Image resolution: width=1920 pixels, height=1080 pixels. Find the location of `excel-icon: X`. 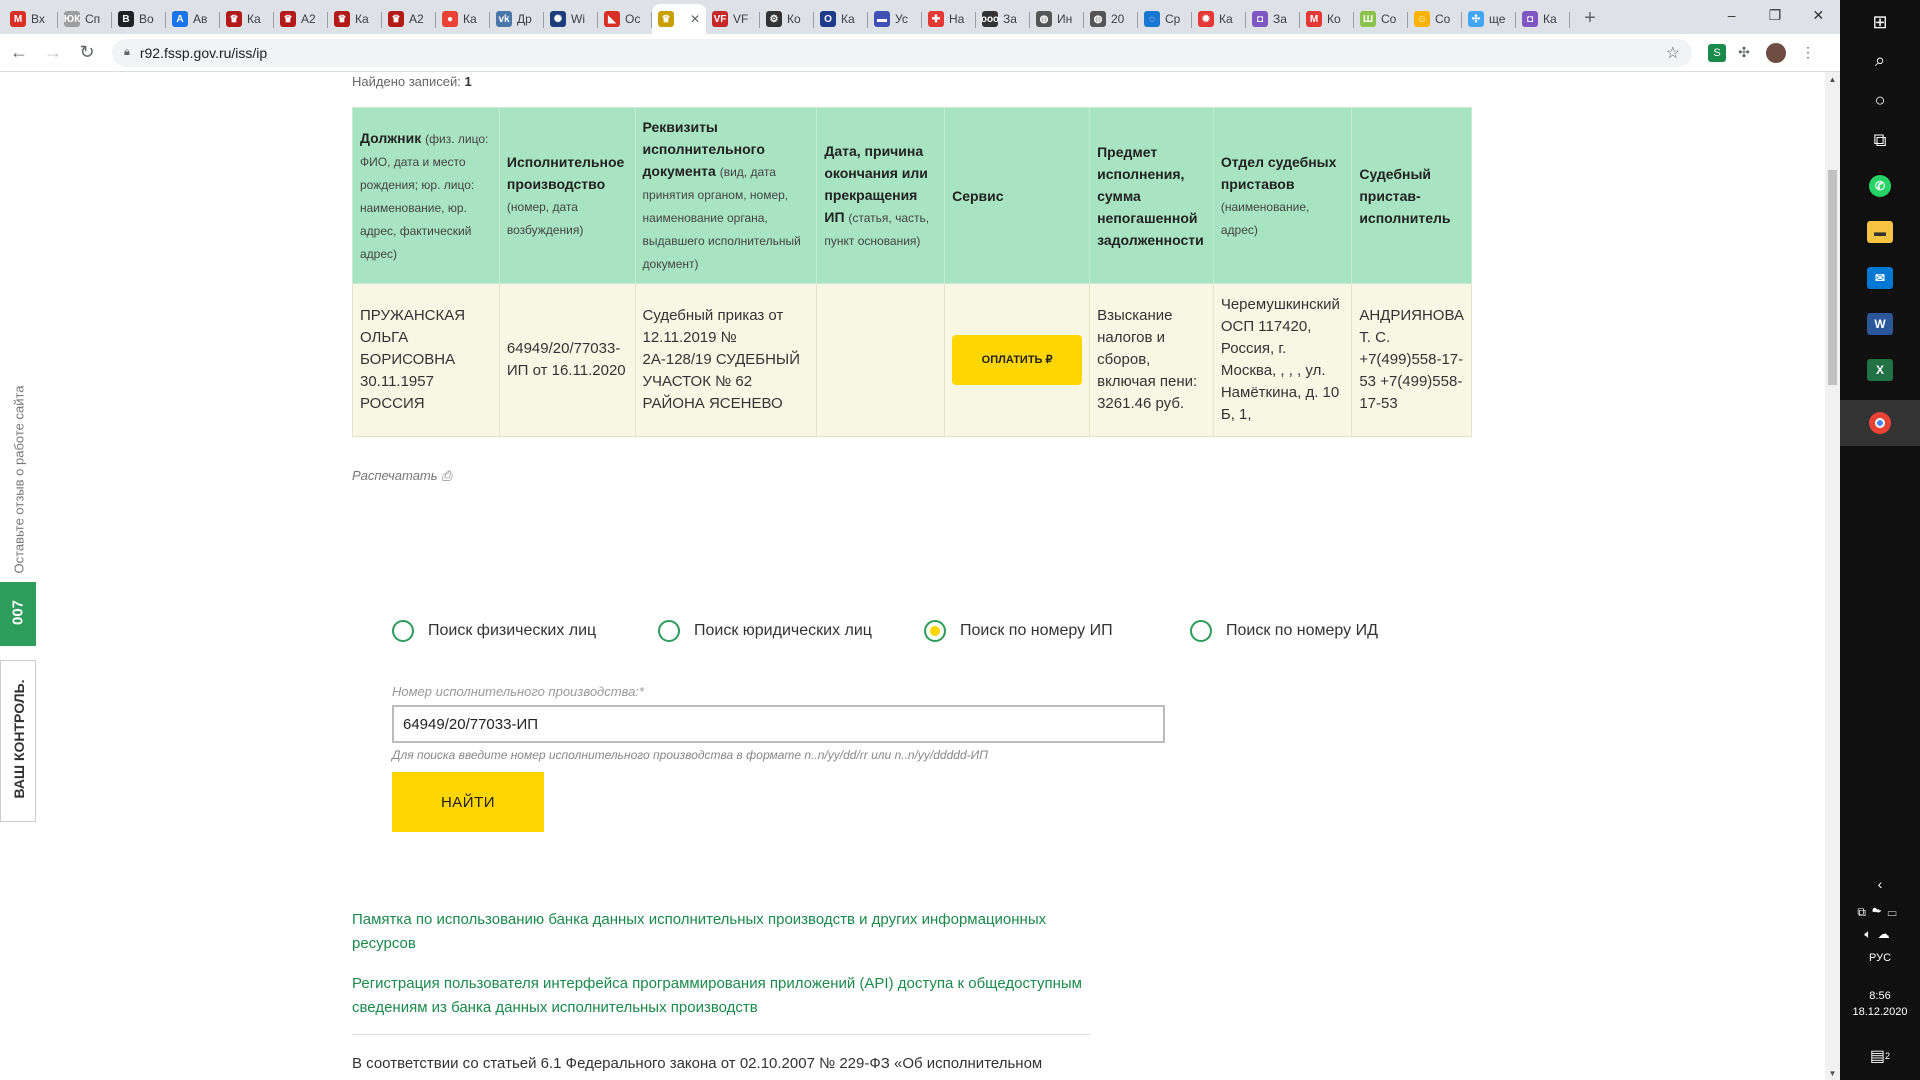

excel-icon: X is located at coordinates (1880, 370).